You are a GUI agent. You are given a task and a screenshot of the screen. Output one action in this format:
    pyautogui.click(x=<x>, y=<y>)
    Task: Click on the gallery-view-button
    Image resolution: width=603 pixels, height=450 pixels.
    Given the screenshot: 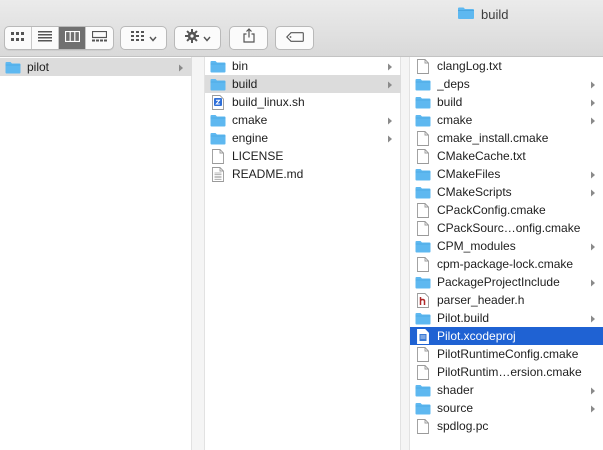 What is the action you would take?
    pyautogui.click(x=99, y=38)
    